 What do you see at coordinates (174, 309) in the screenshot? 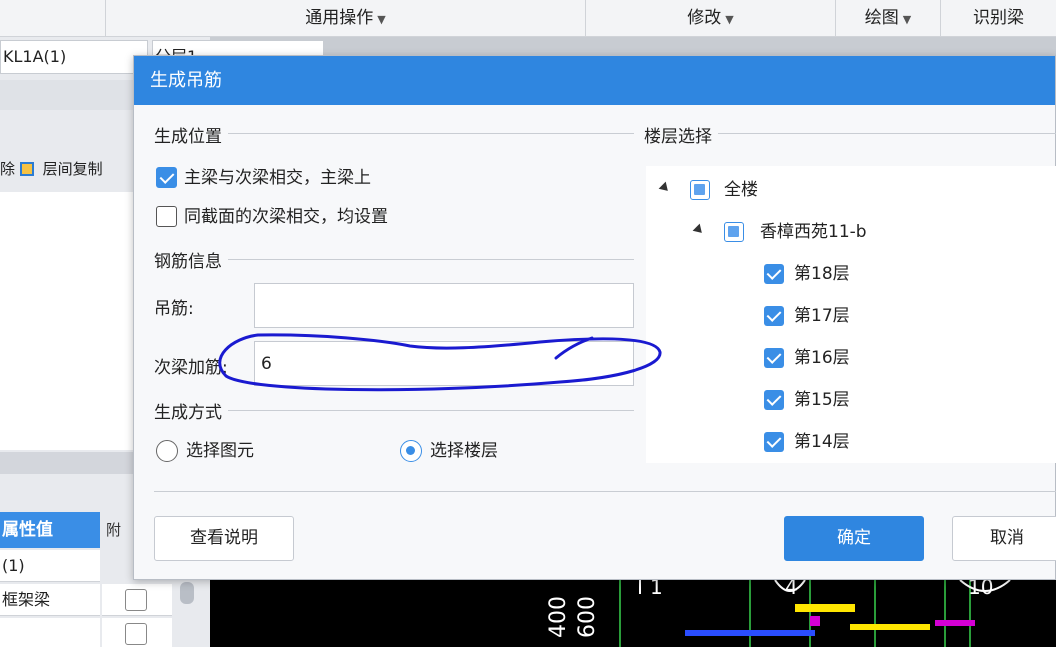
I see `hanger-label: 吊筋:` at bounding box center [174, 309].